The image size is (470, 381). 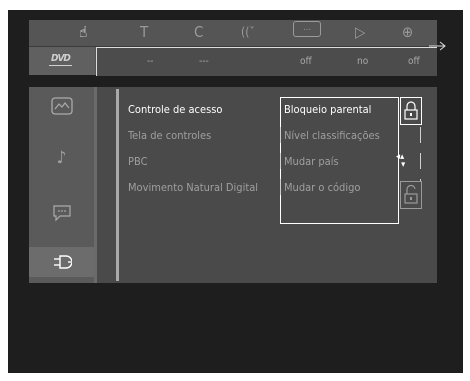 I want to click on value-zoom: off, so click(x=414, y=61).